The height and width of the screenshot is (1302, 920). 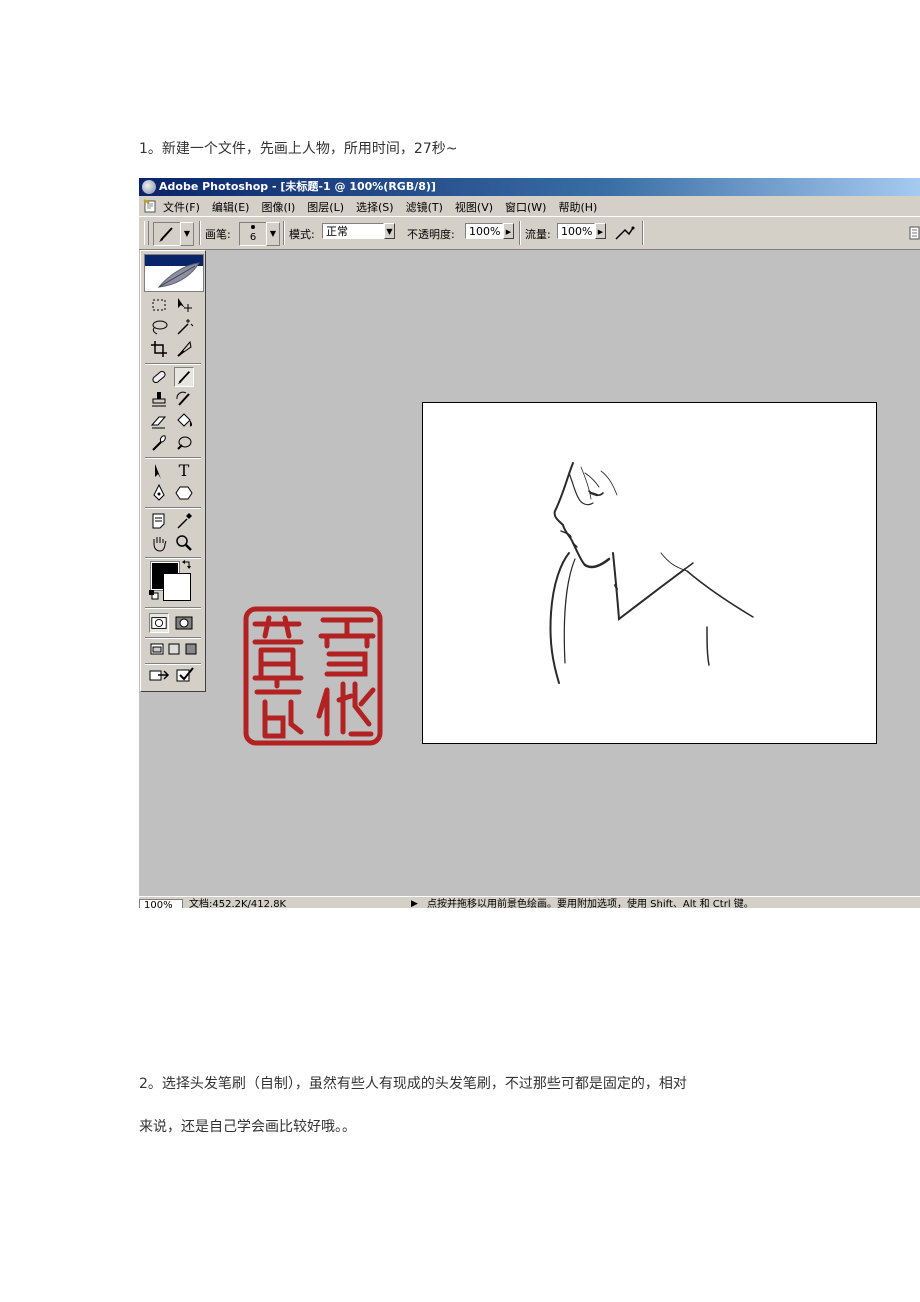 I want to click on slice-tool, so click(x=184, y=349).